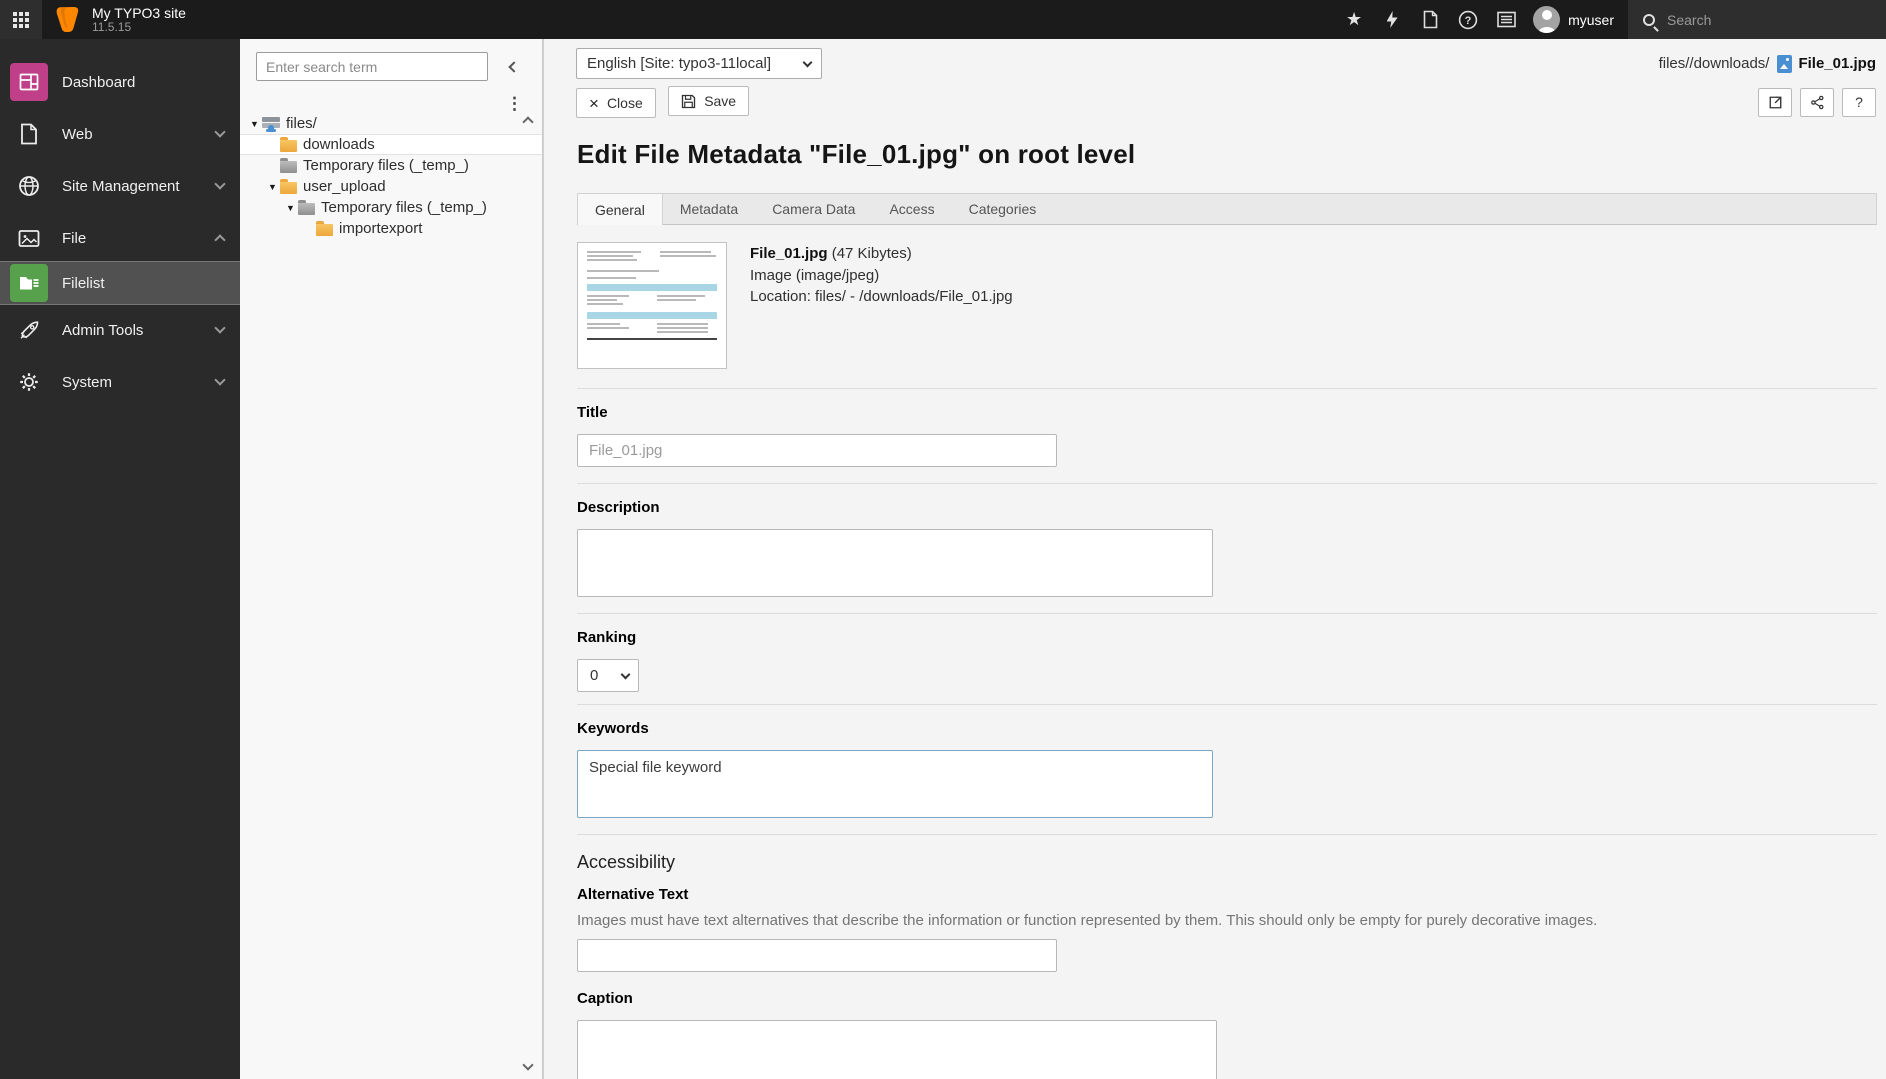  I want to click on sidebar-item-web: Web, so click(120, 134).